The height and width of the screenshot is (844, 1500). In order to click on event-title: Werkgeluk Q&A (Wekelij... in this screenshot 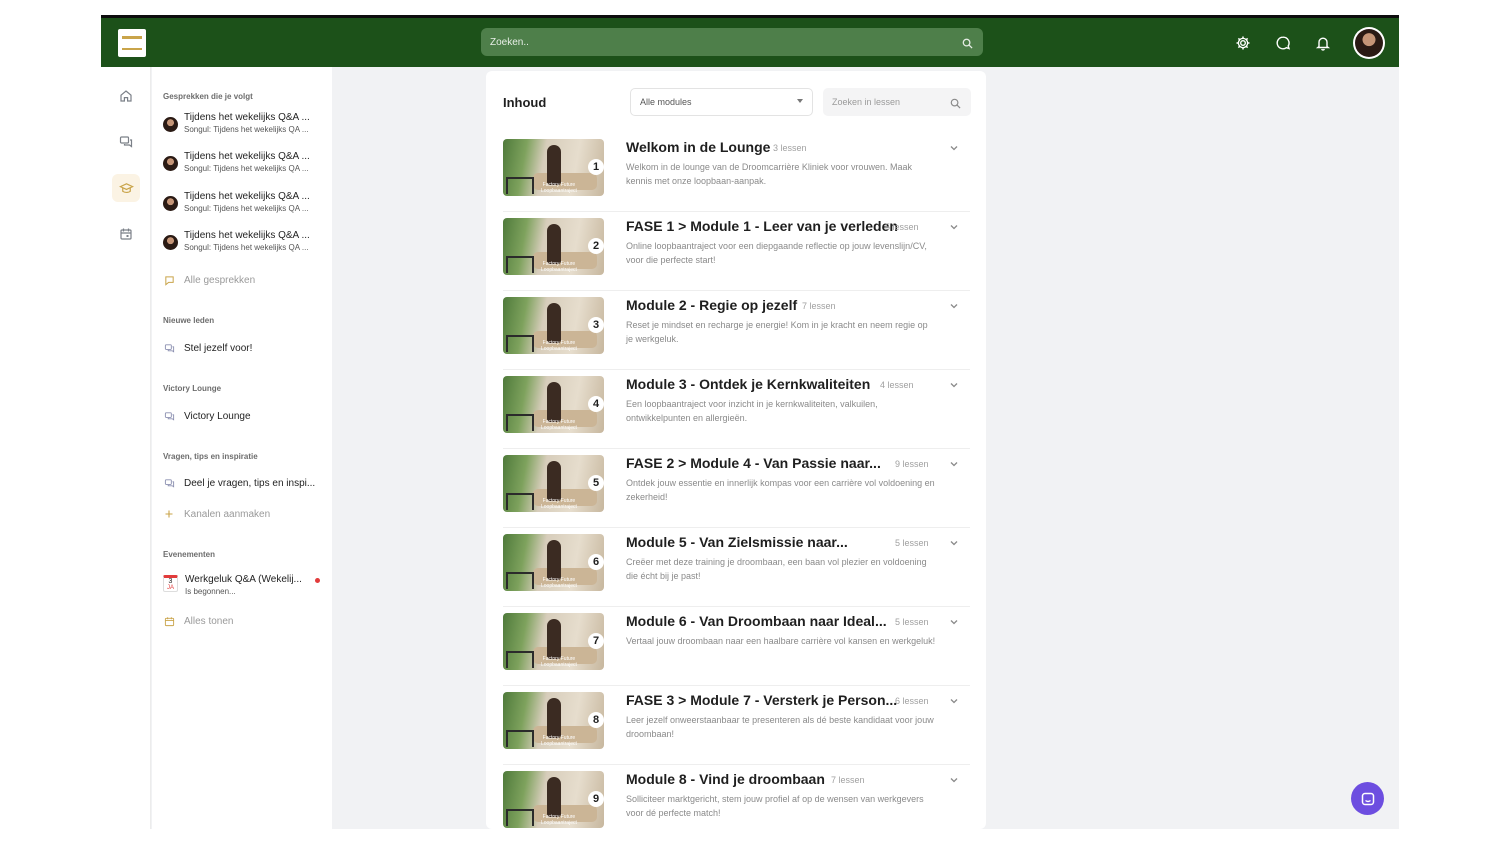, I will do `click(243, 579)`.